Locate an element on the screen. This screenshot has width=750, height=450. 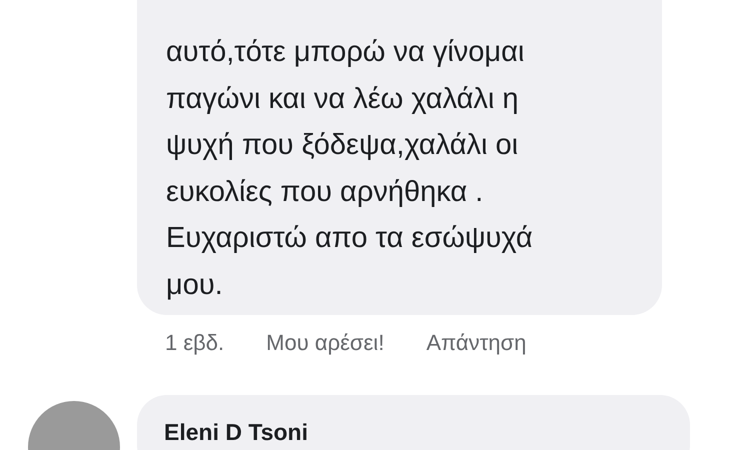
comment-time: 1 εβδ. is located at coordinates (194, 342).